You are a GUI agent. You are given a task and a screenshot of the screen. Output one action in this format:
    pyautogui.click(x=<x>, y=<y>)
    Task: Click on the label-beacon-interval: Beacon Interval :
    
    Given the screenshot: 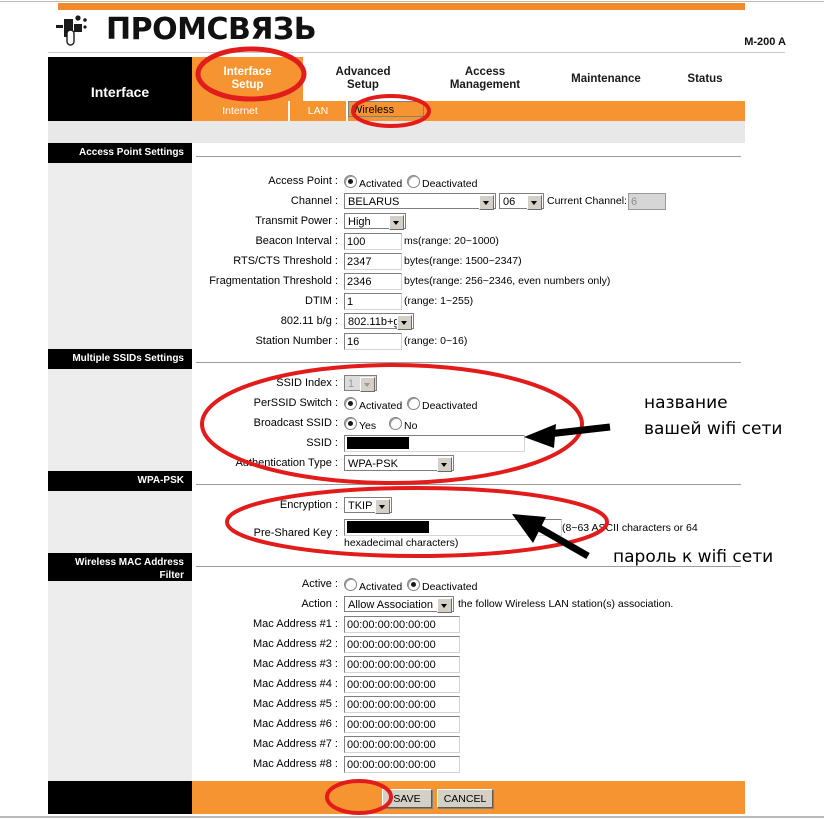 What is the action you would take?
    pyautogui.click(x=296, y=241)
    